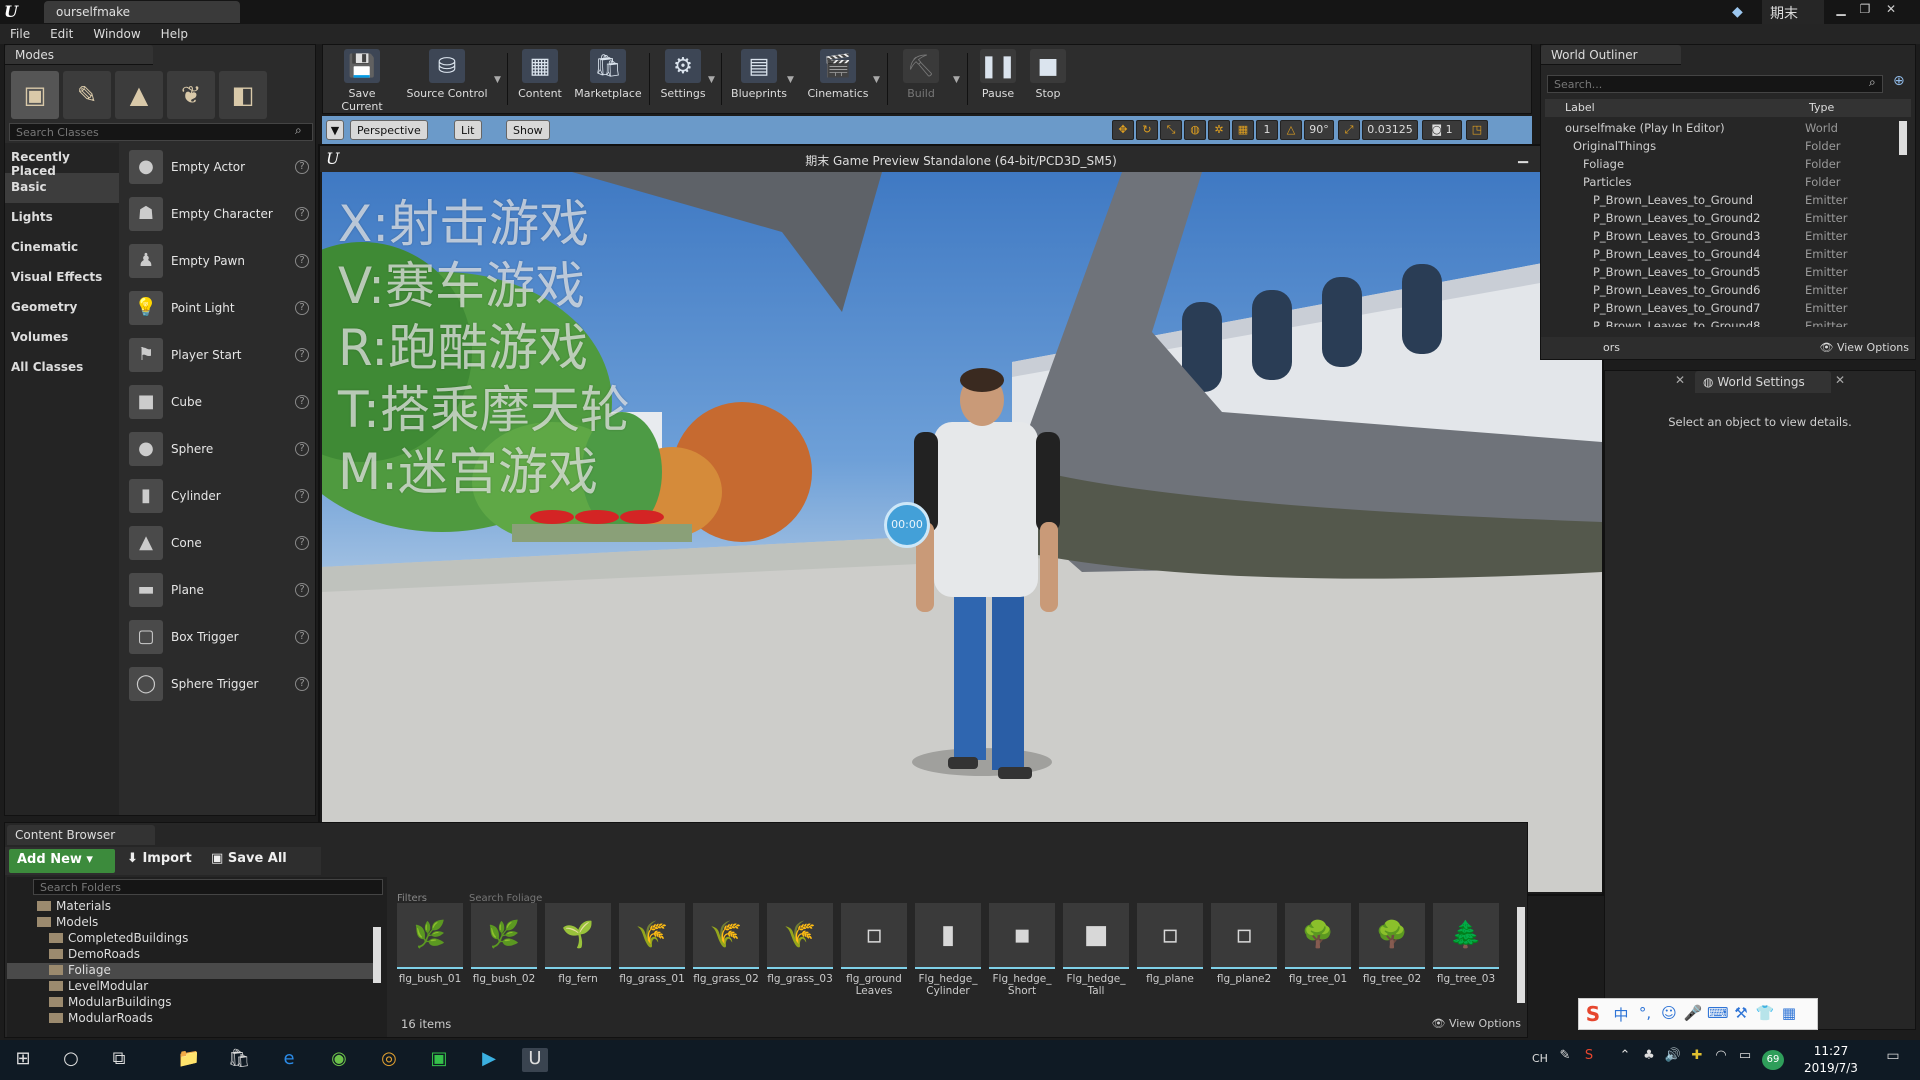 This screenshot has width=1920, height=1080. Describe the element at coordinates (219, 213) in the screenshot. I see `list-item: ☗ Empty Character?` at that location.